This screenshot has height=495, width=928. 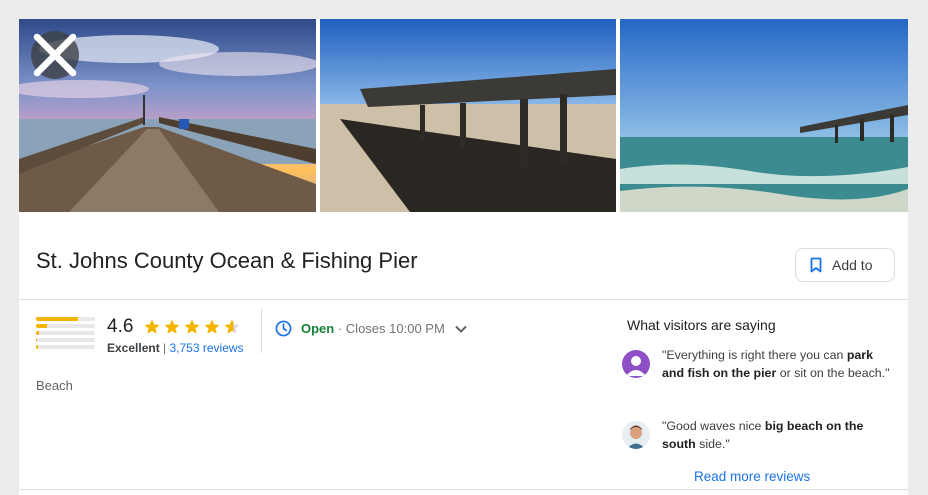 I want to click on clock-icon, so click(x=283, y=328).